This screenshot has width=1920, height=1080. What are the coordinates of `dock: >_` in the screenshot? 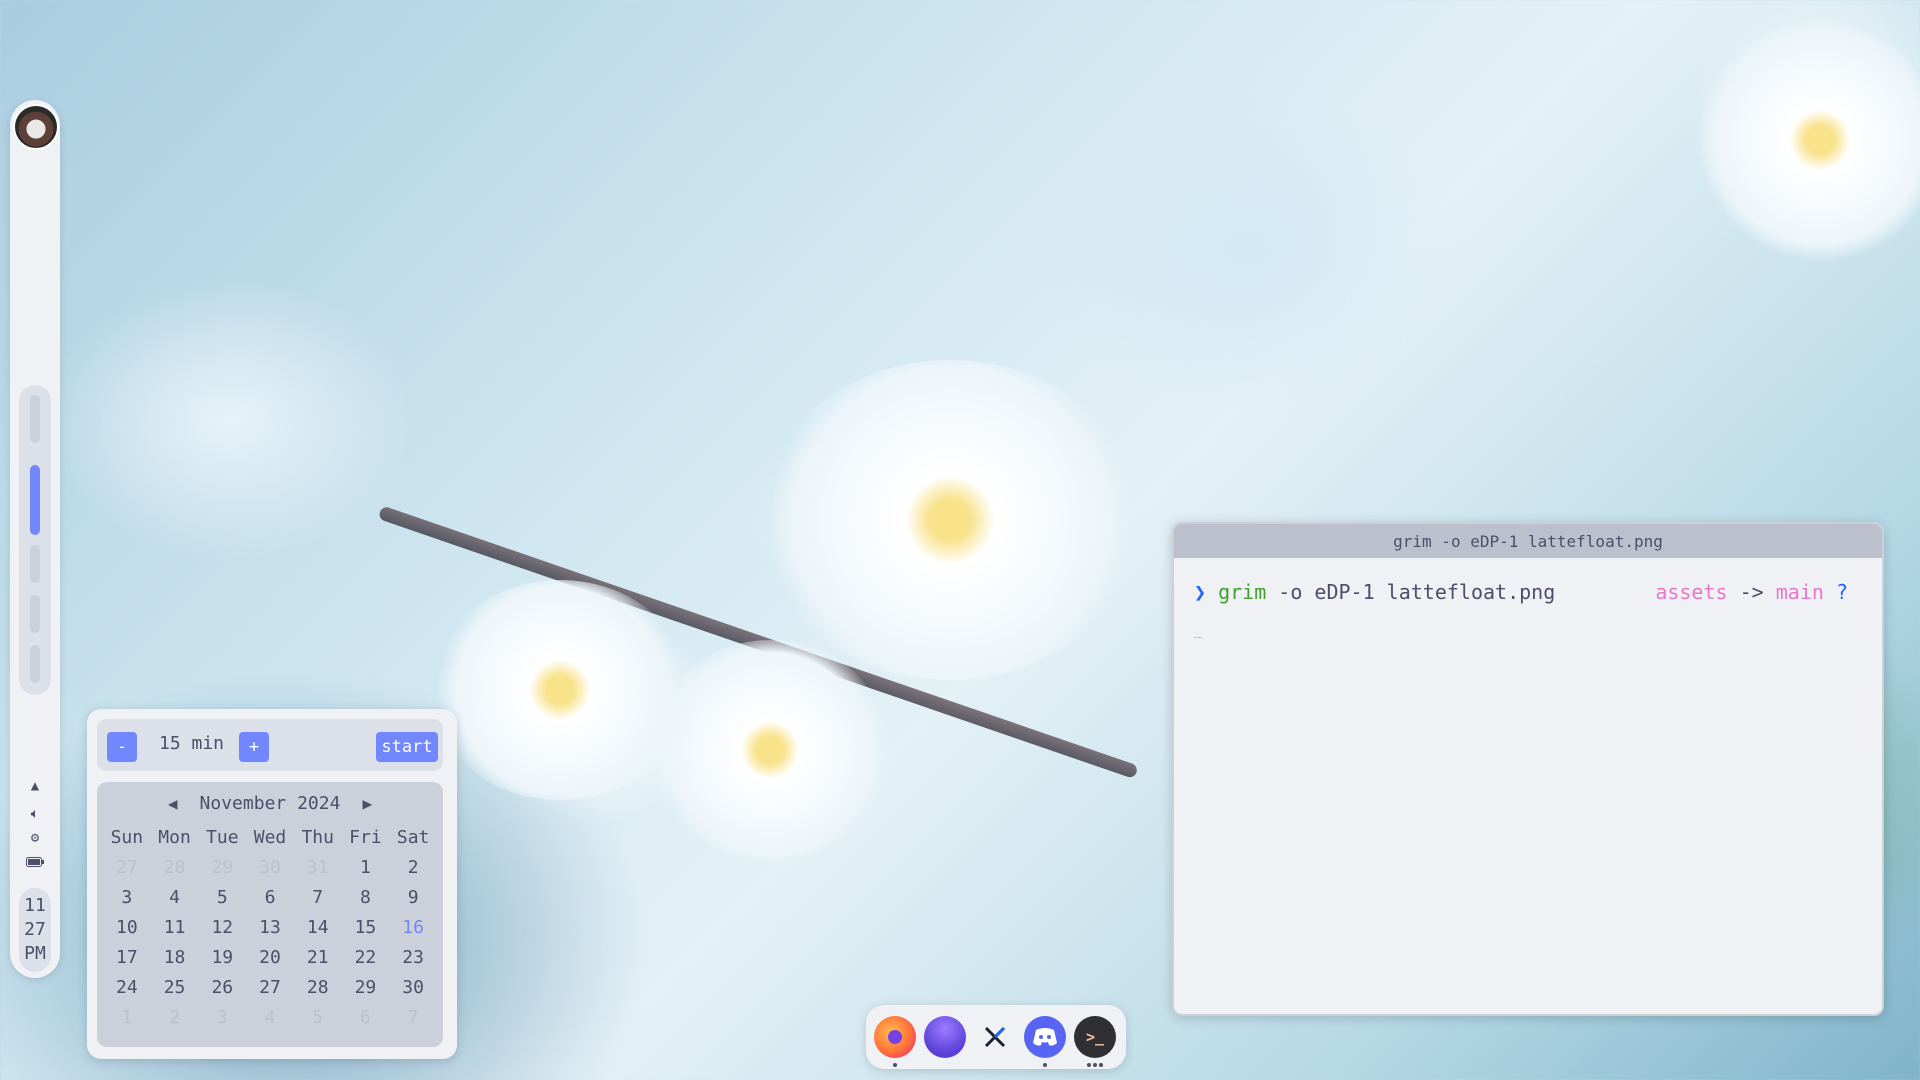 It's located at (996, 1037).